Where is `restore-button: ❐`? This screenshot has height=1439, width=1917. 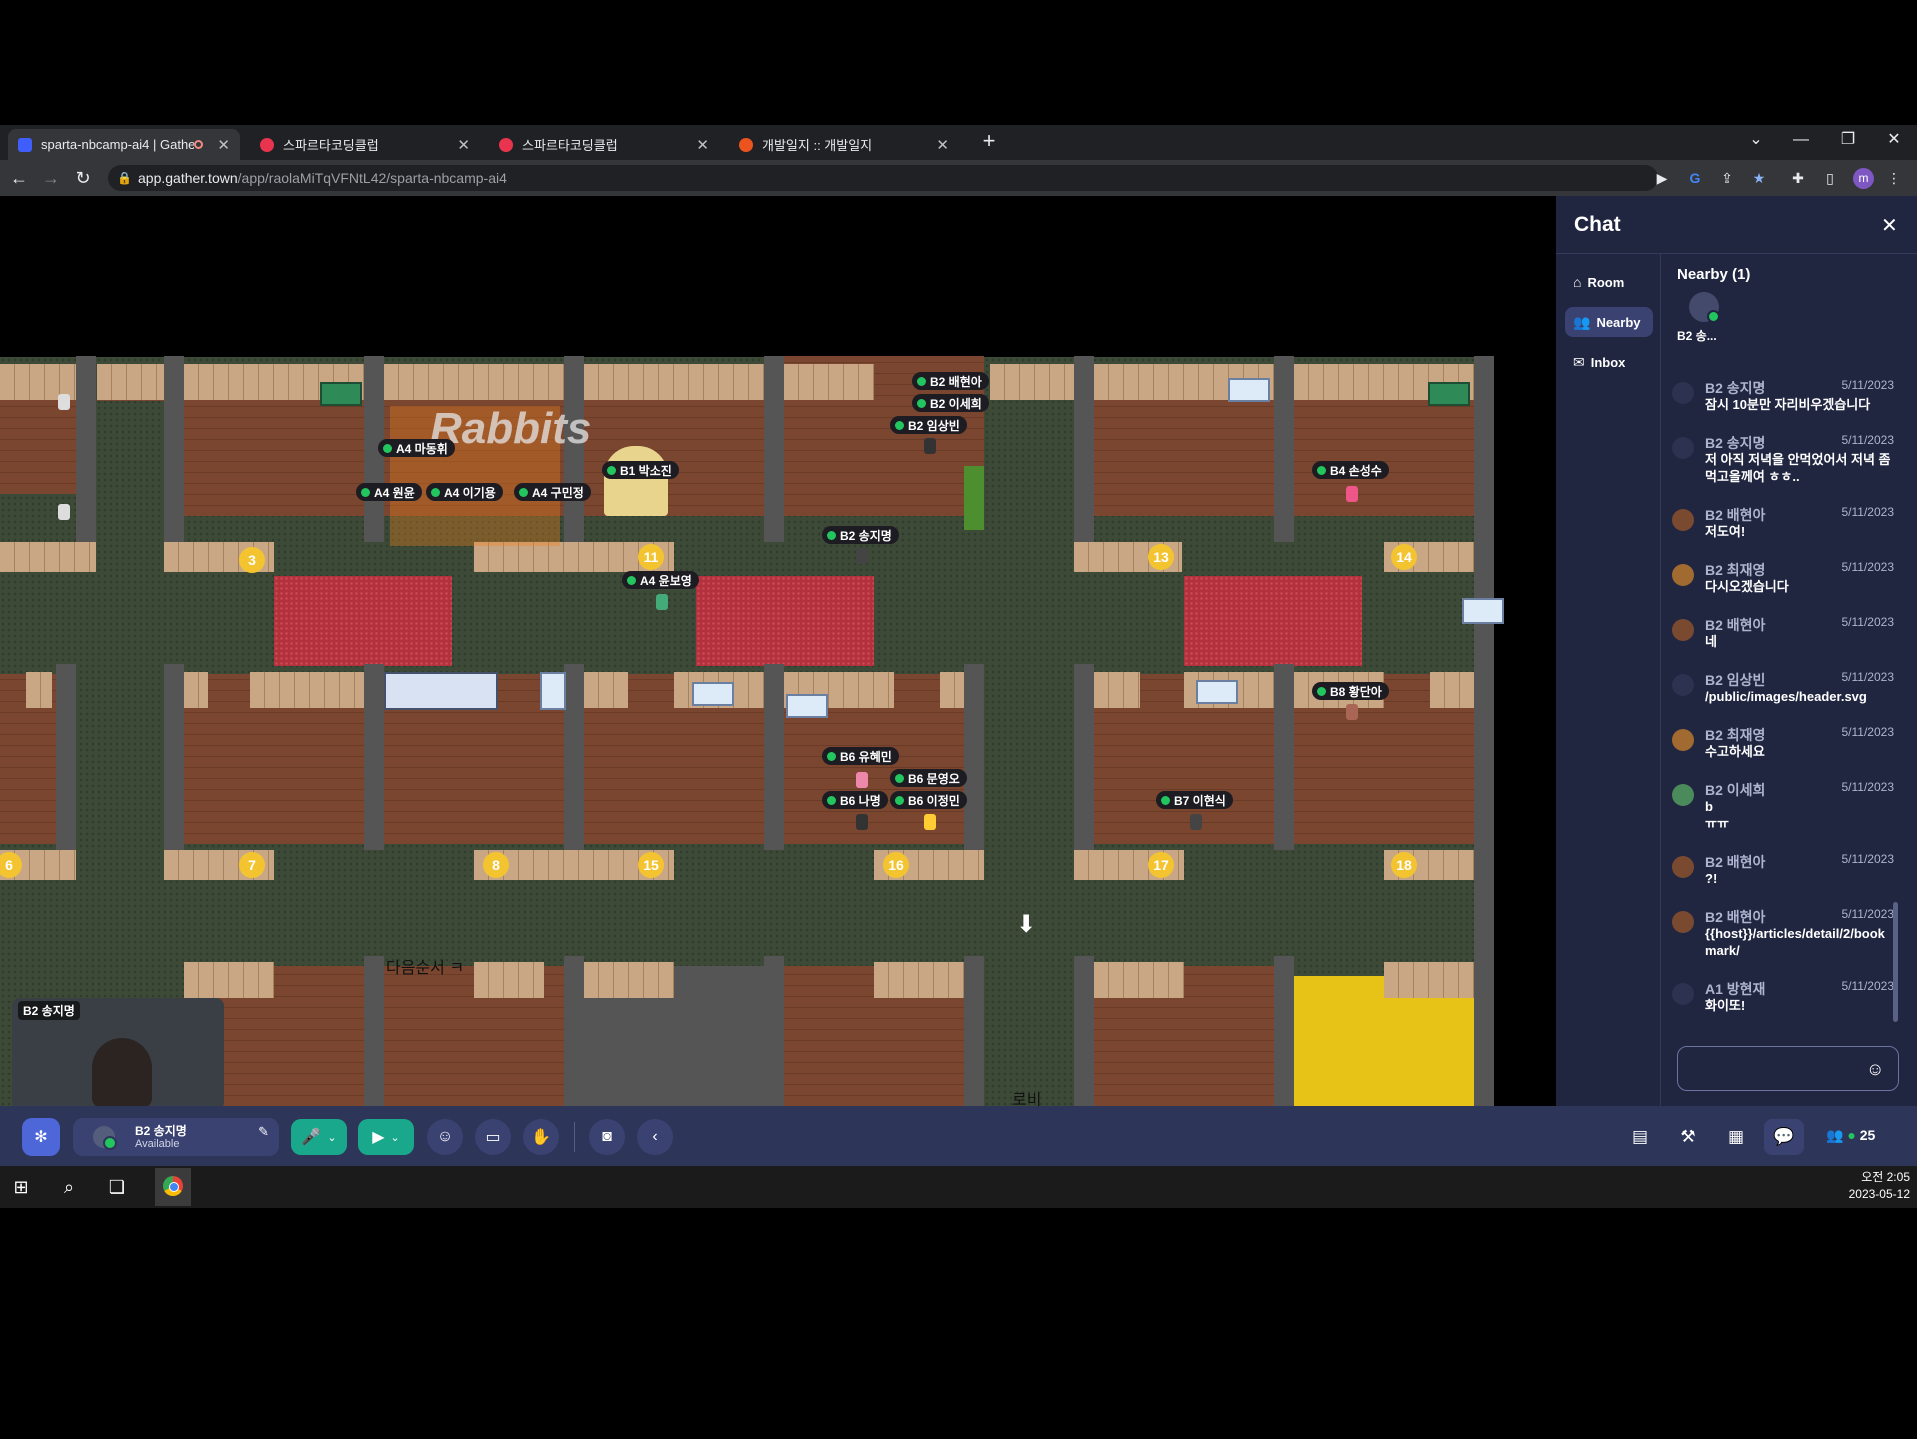 restore-button: ❐ is located at coordinates (1848, 140).